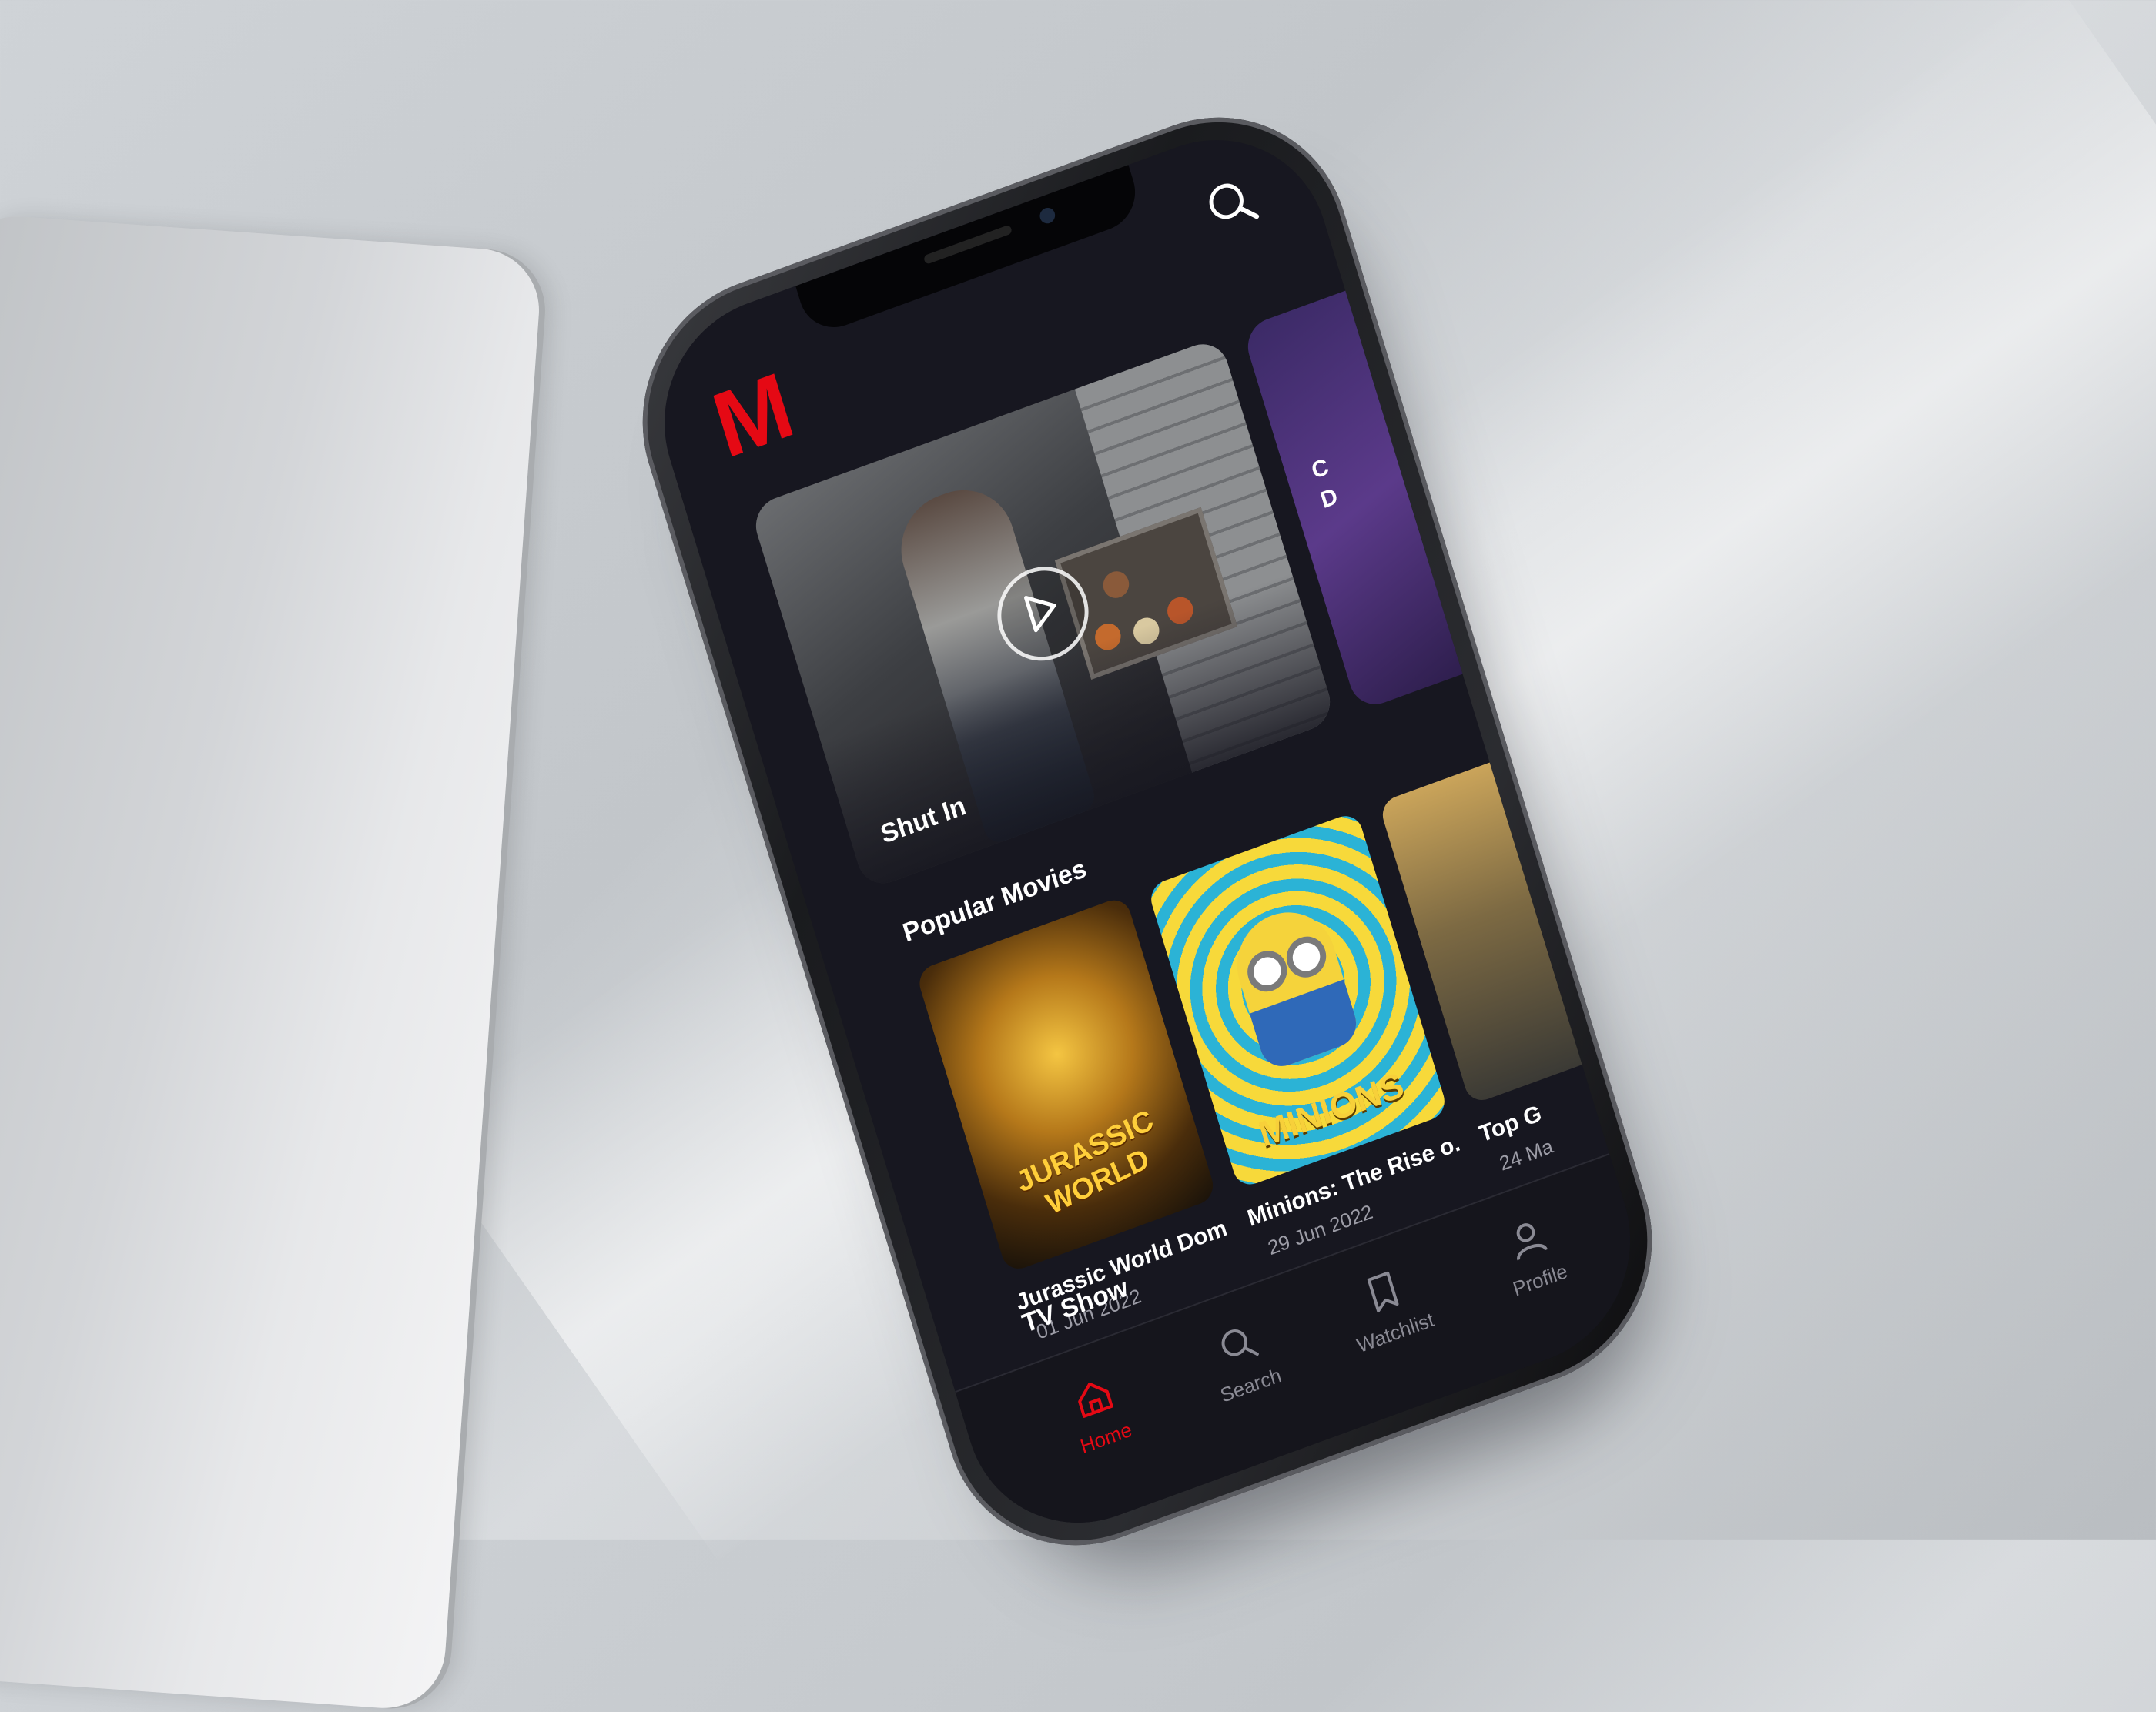 The height and width of the screenshot is (1712, 2156). What do you see at coordinates (1329, 498) in the screenshot?
I see `hero-next-letter: D` at bounding box center [1329, 498].